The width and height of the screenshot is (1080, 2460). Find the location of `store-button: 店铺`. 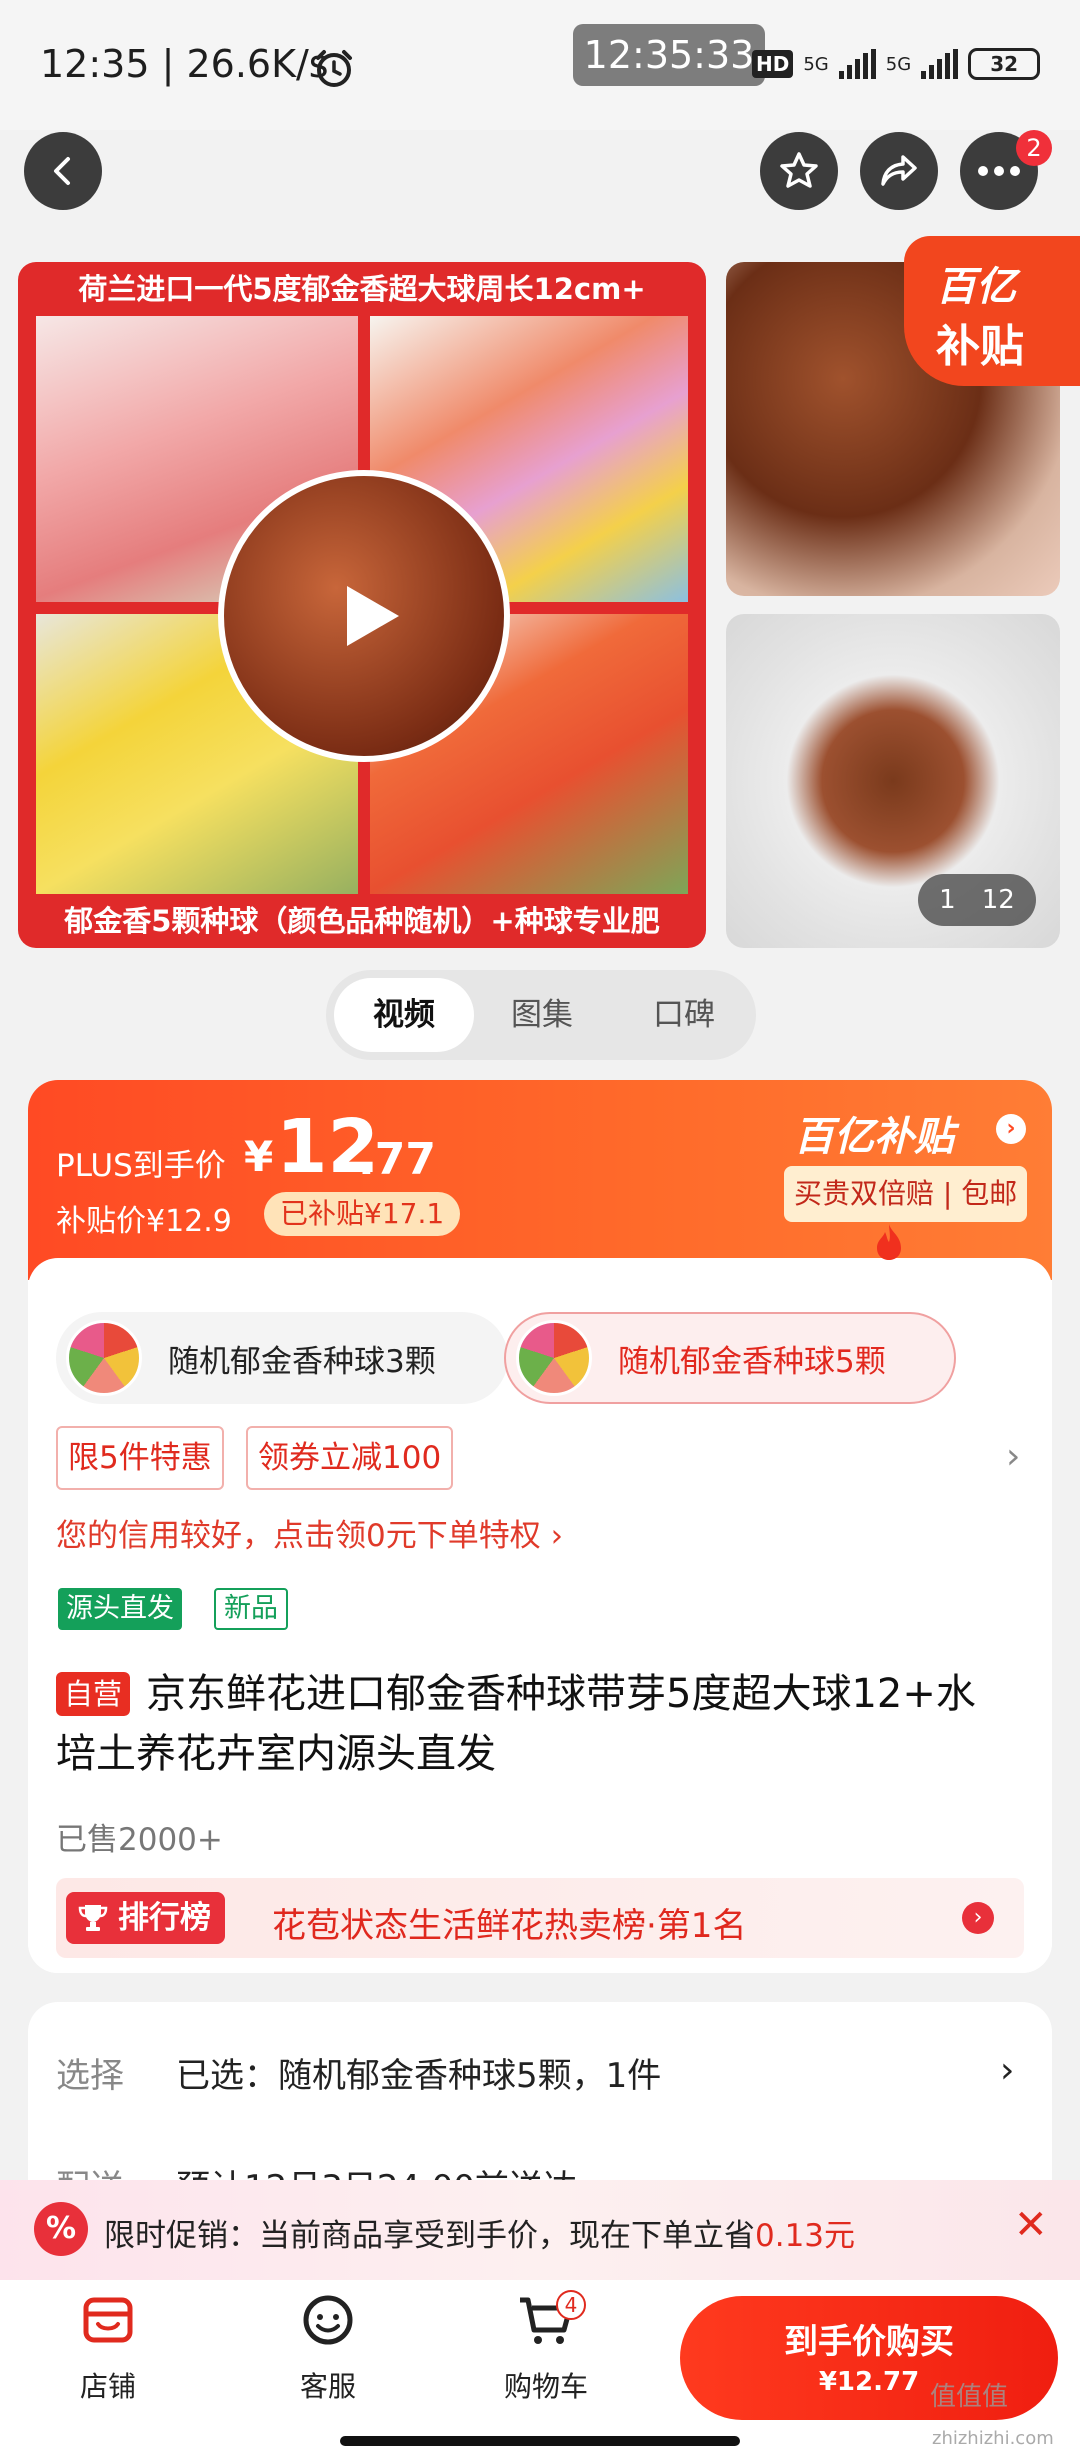

store-button: 店铺 is located at coordinates (108, 2347).